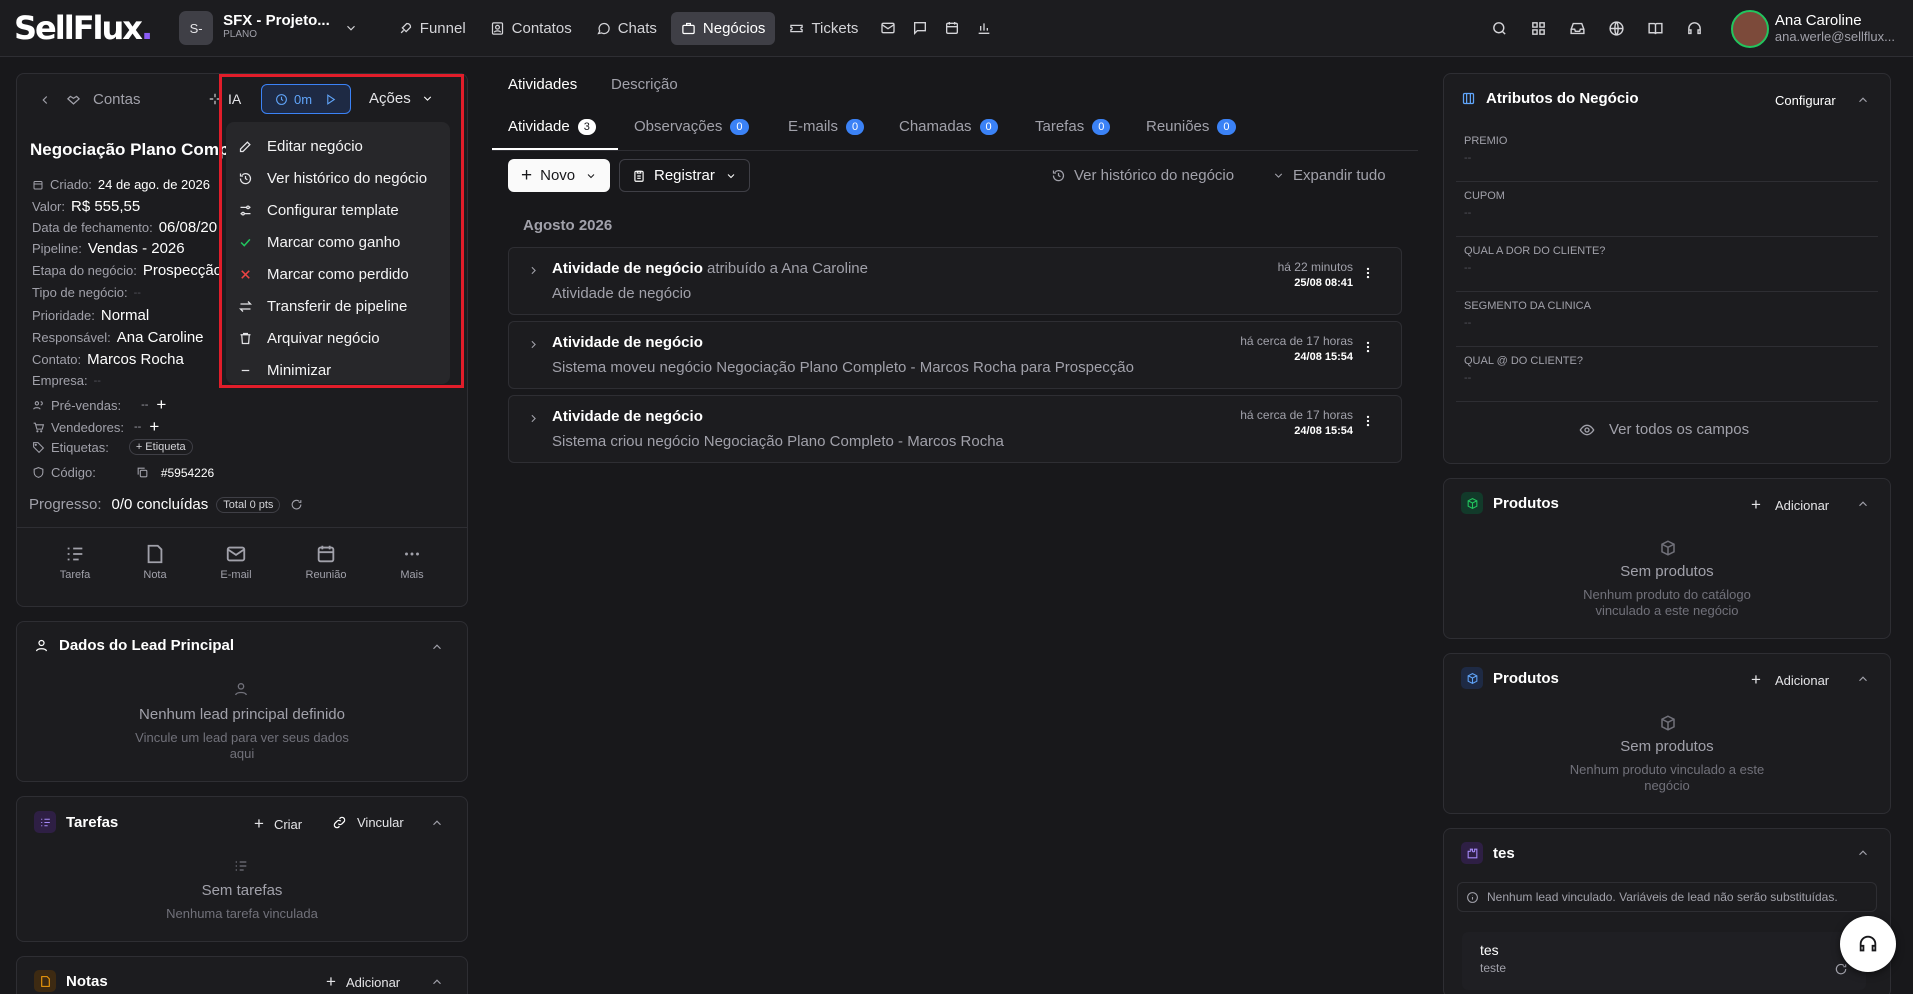  I want to click on project-switcher: S- SFX - Projeto... PLANO, so click(268, 28).